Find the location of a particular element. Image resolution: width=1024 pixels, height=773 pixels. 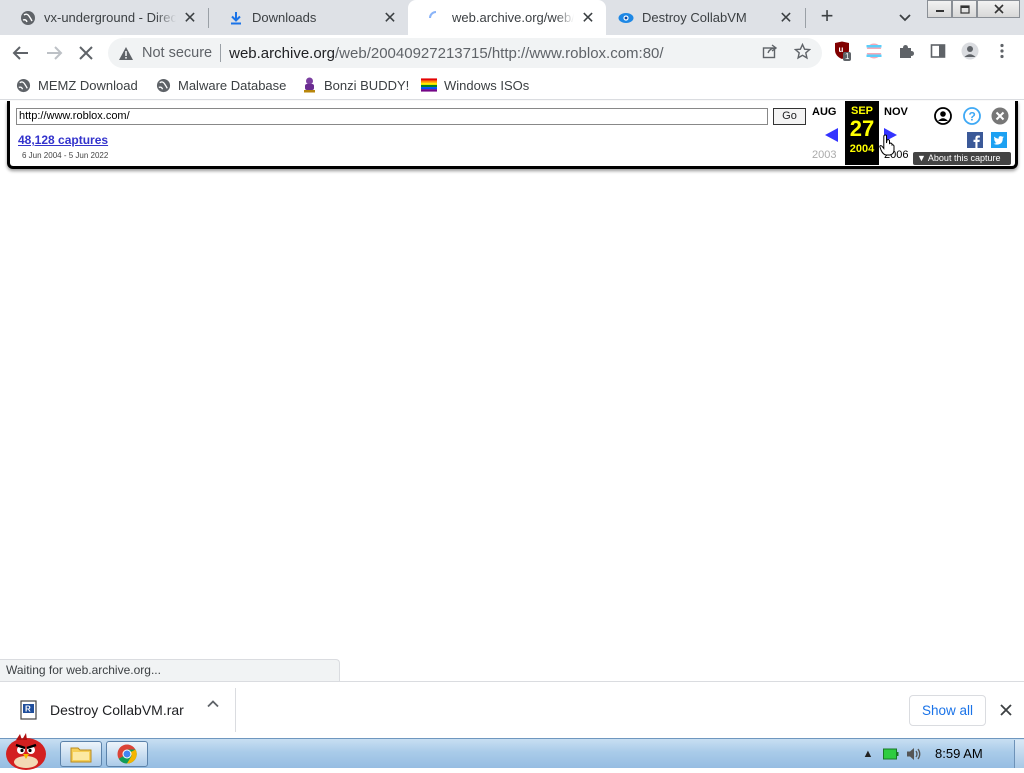

chrome-icon is located at coordinates (127, 754).